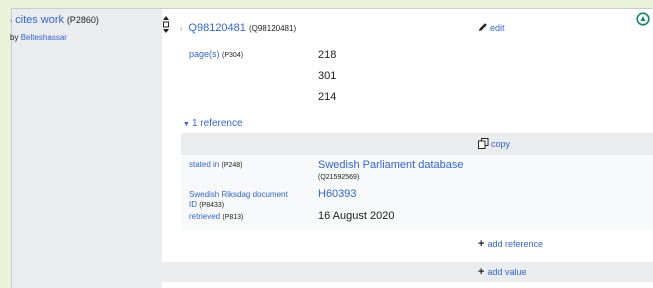  Describe the element at coordinates (497, 28) in the screenshot. I see `edit-label: edit` at that location.